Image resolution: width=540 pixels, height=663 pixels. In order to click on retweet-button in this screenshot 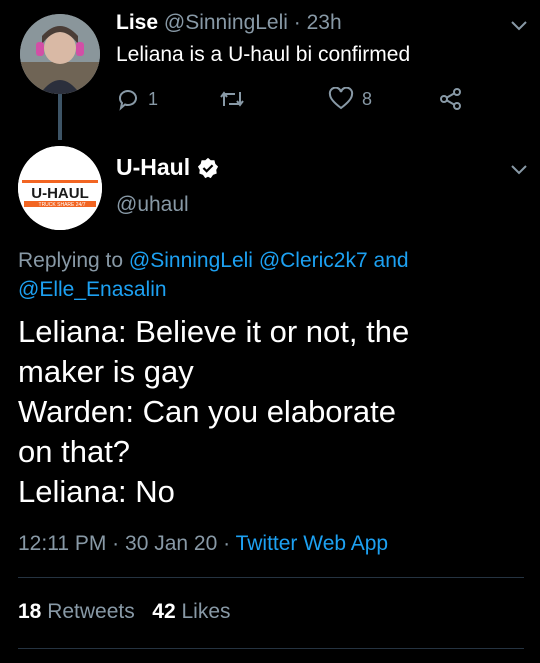, I will do `click(232, 99)`.